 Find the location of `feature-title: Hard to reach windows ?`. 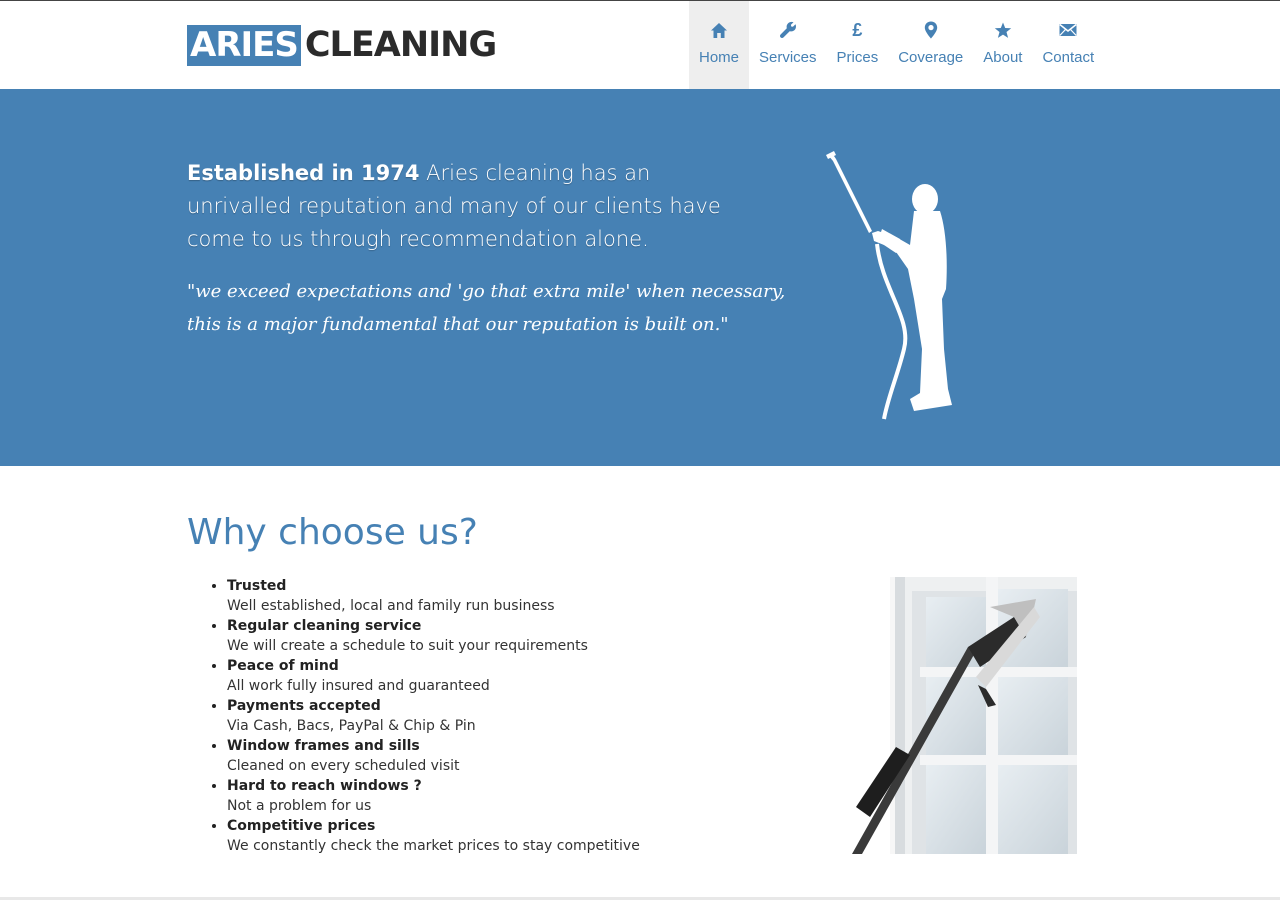

feature-title: Hard to reach windows ? is located at coordinates (324, 786).